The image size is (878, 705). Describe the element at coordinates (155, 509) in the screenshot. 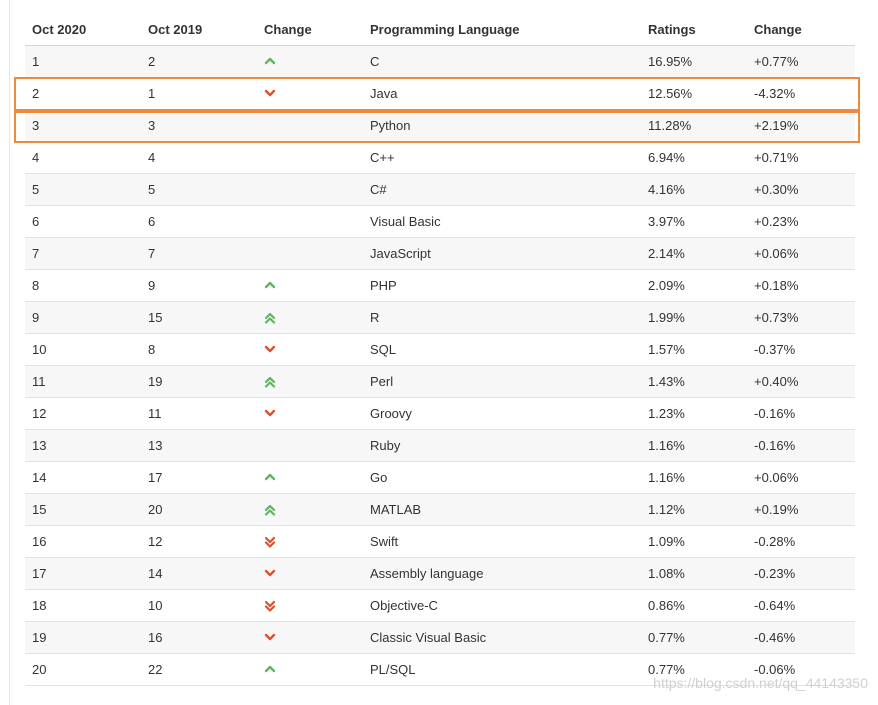

I see `rank-oct-2019: 20` at that location.